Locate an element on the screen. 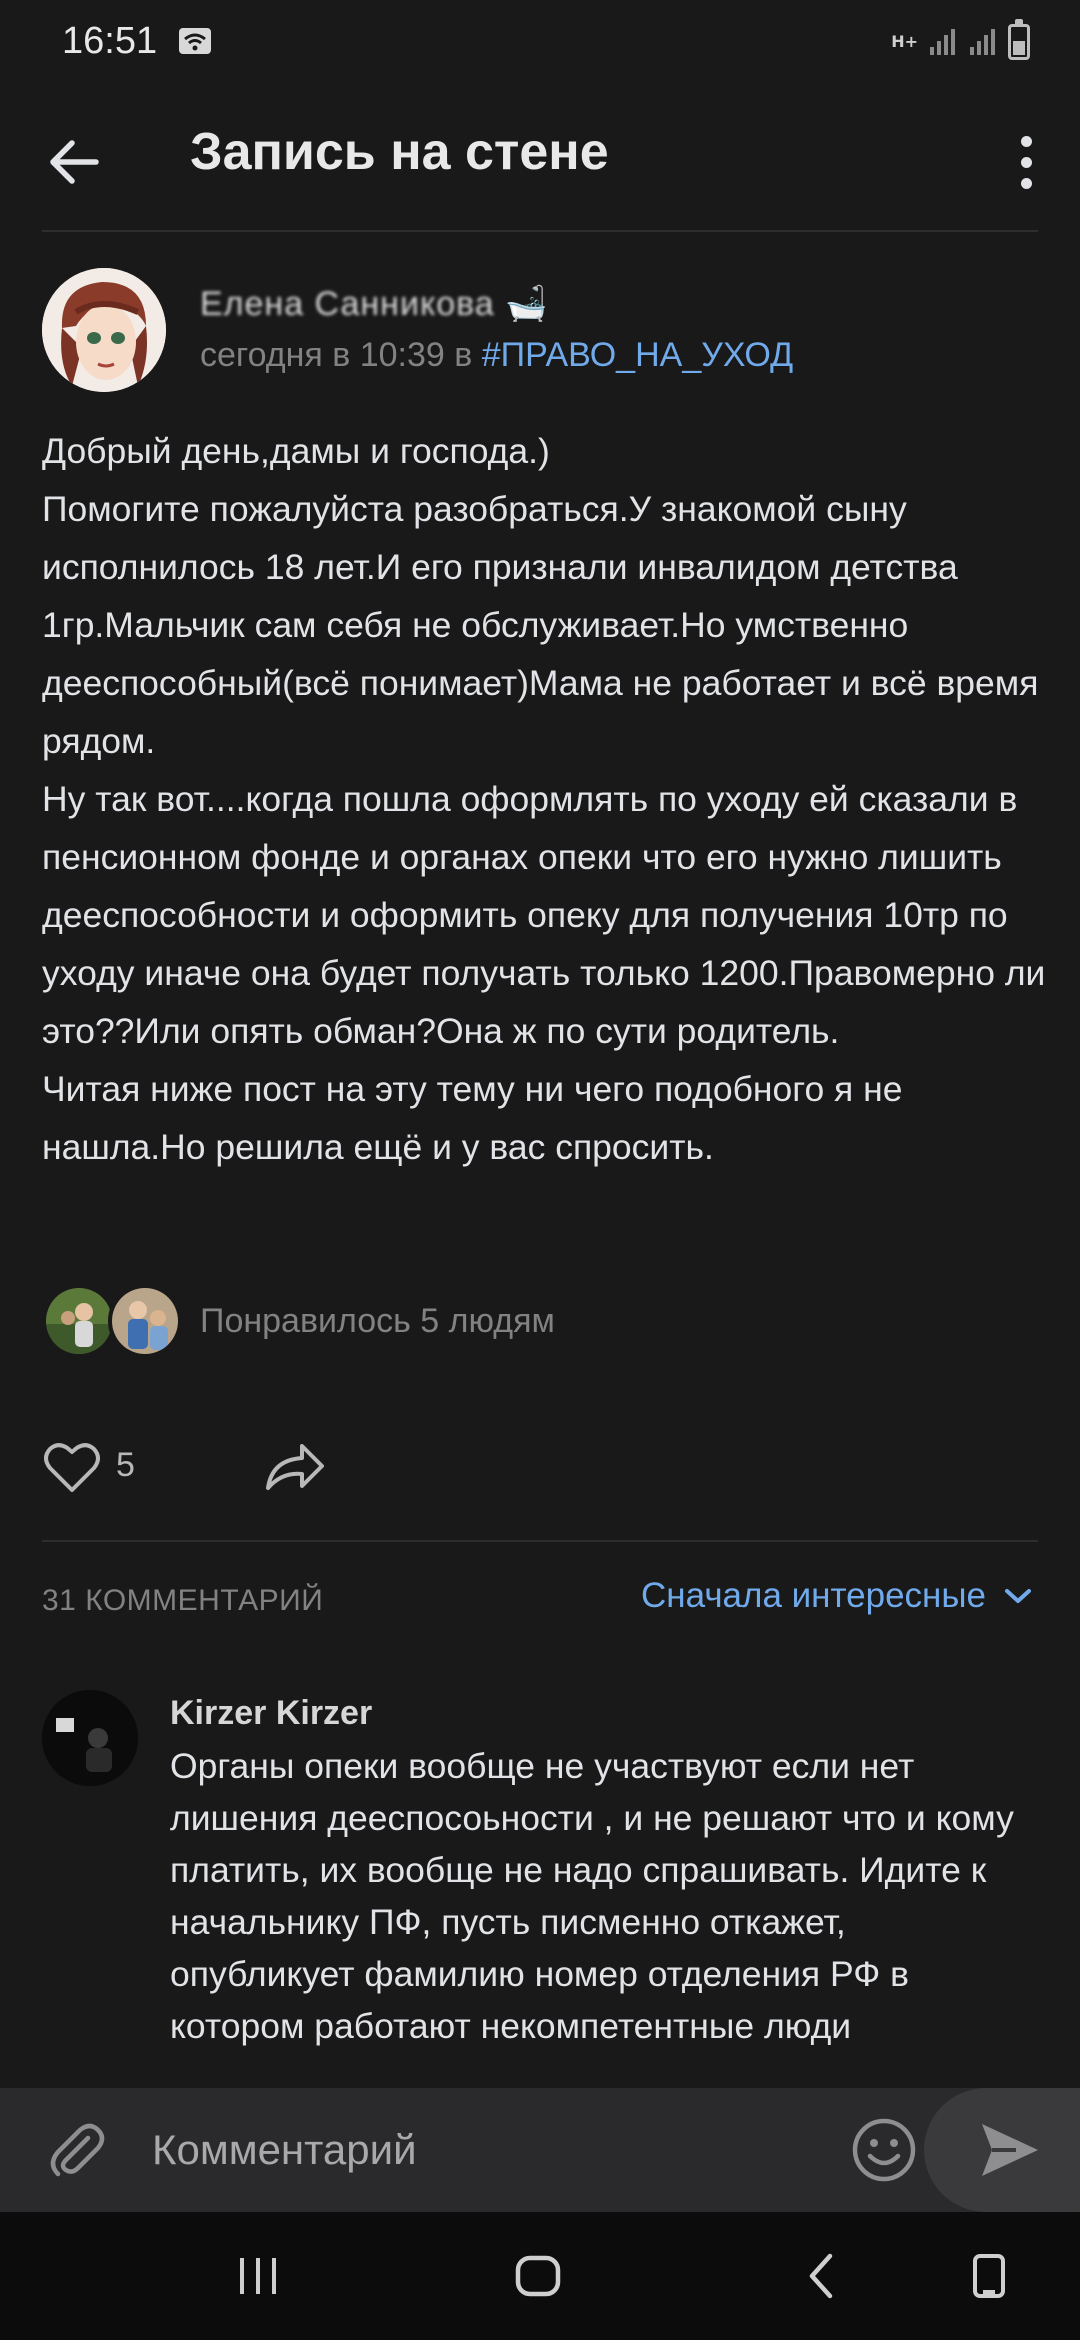  keyboard-toggle-icon is located at coordinates (989, 2277).